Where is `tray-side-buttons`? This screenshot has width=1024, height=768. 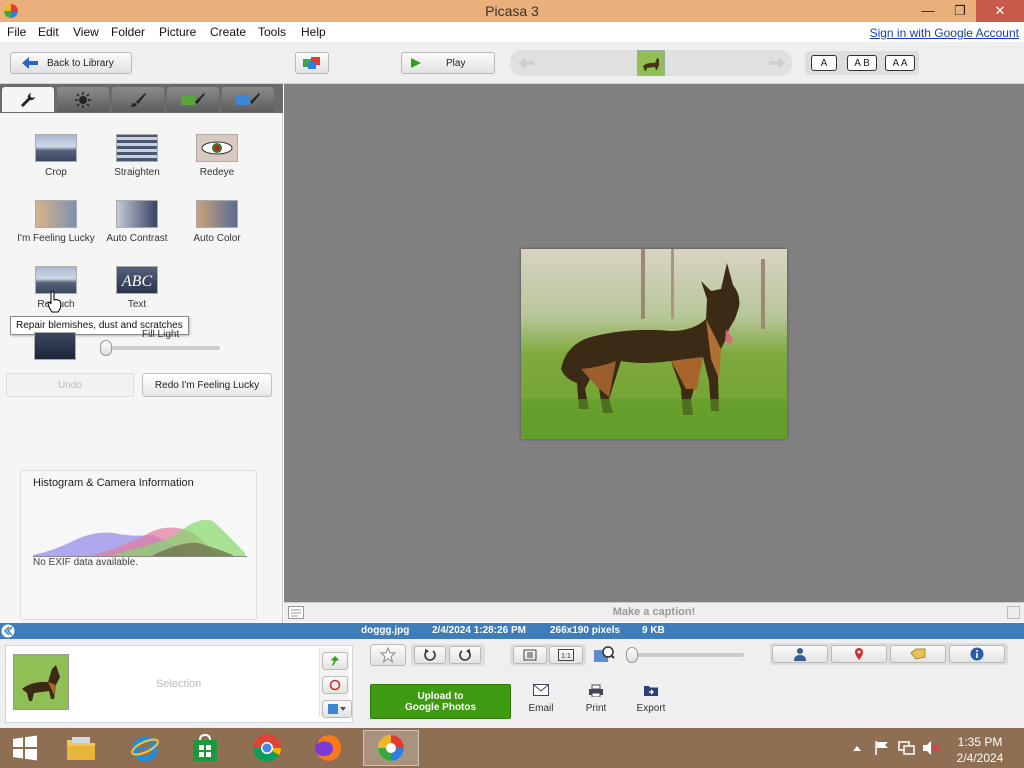 tray-side-buttons is located at coordinates (335, 683).